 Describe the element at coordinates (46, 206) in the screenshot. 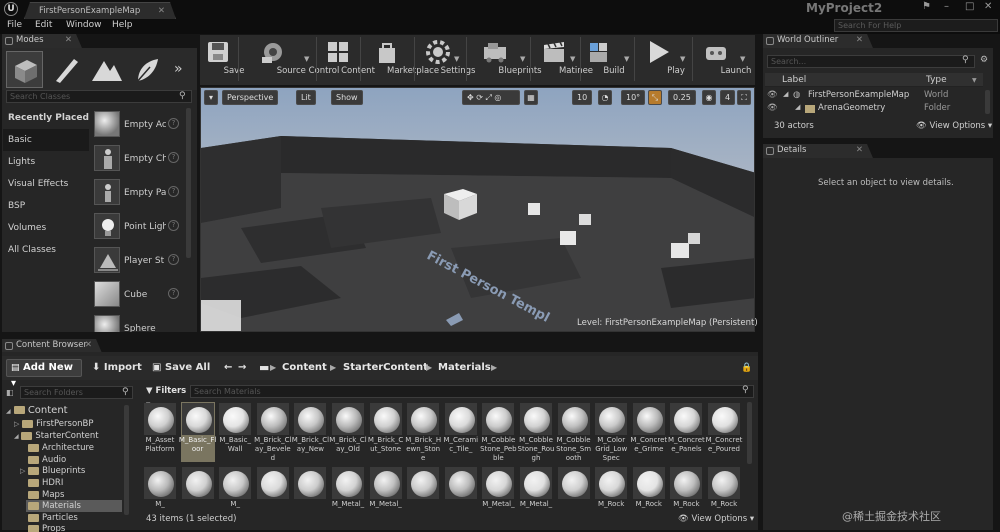

I see `category-bsp: BSP` at that location.